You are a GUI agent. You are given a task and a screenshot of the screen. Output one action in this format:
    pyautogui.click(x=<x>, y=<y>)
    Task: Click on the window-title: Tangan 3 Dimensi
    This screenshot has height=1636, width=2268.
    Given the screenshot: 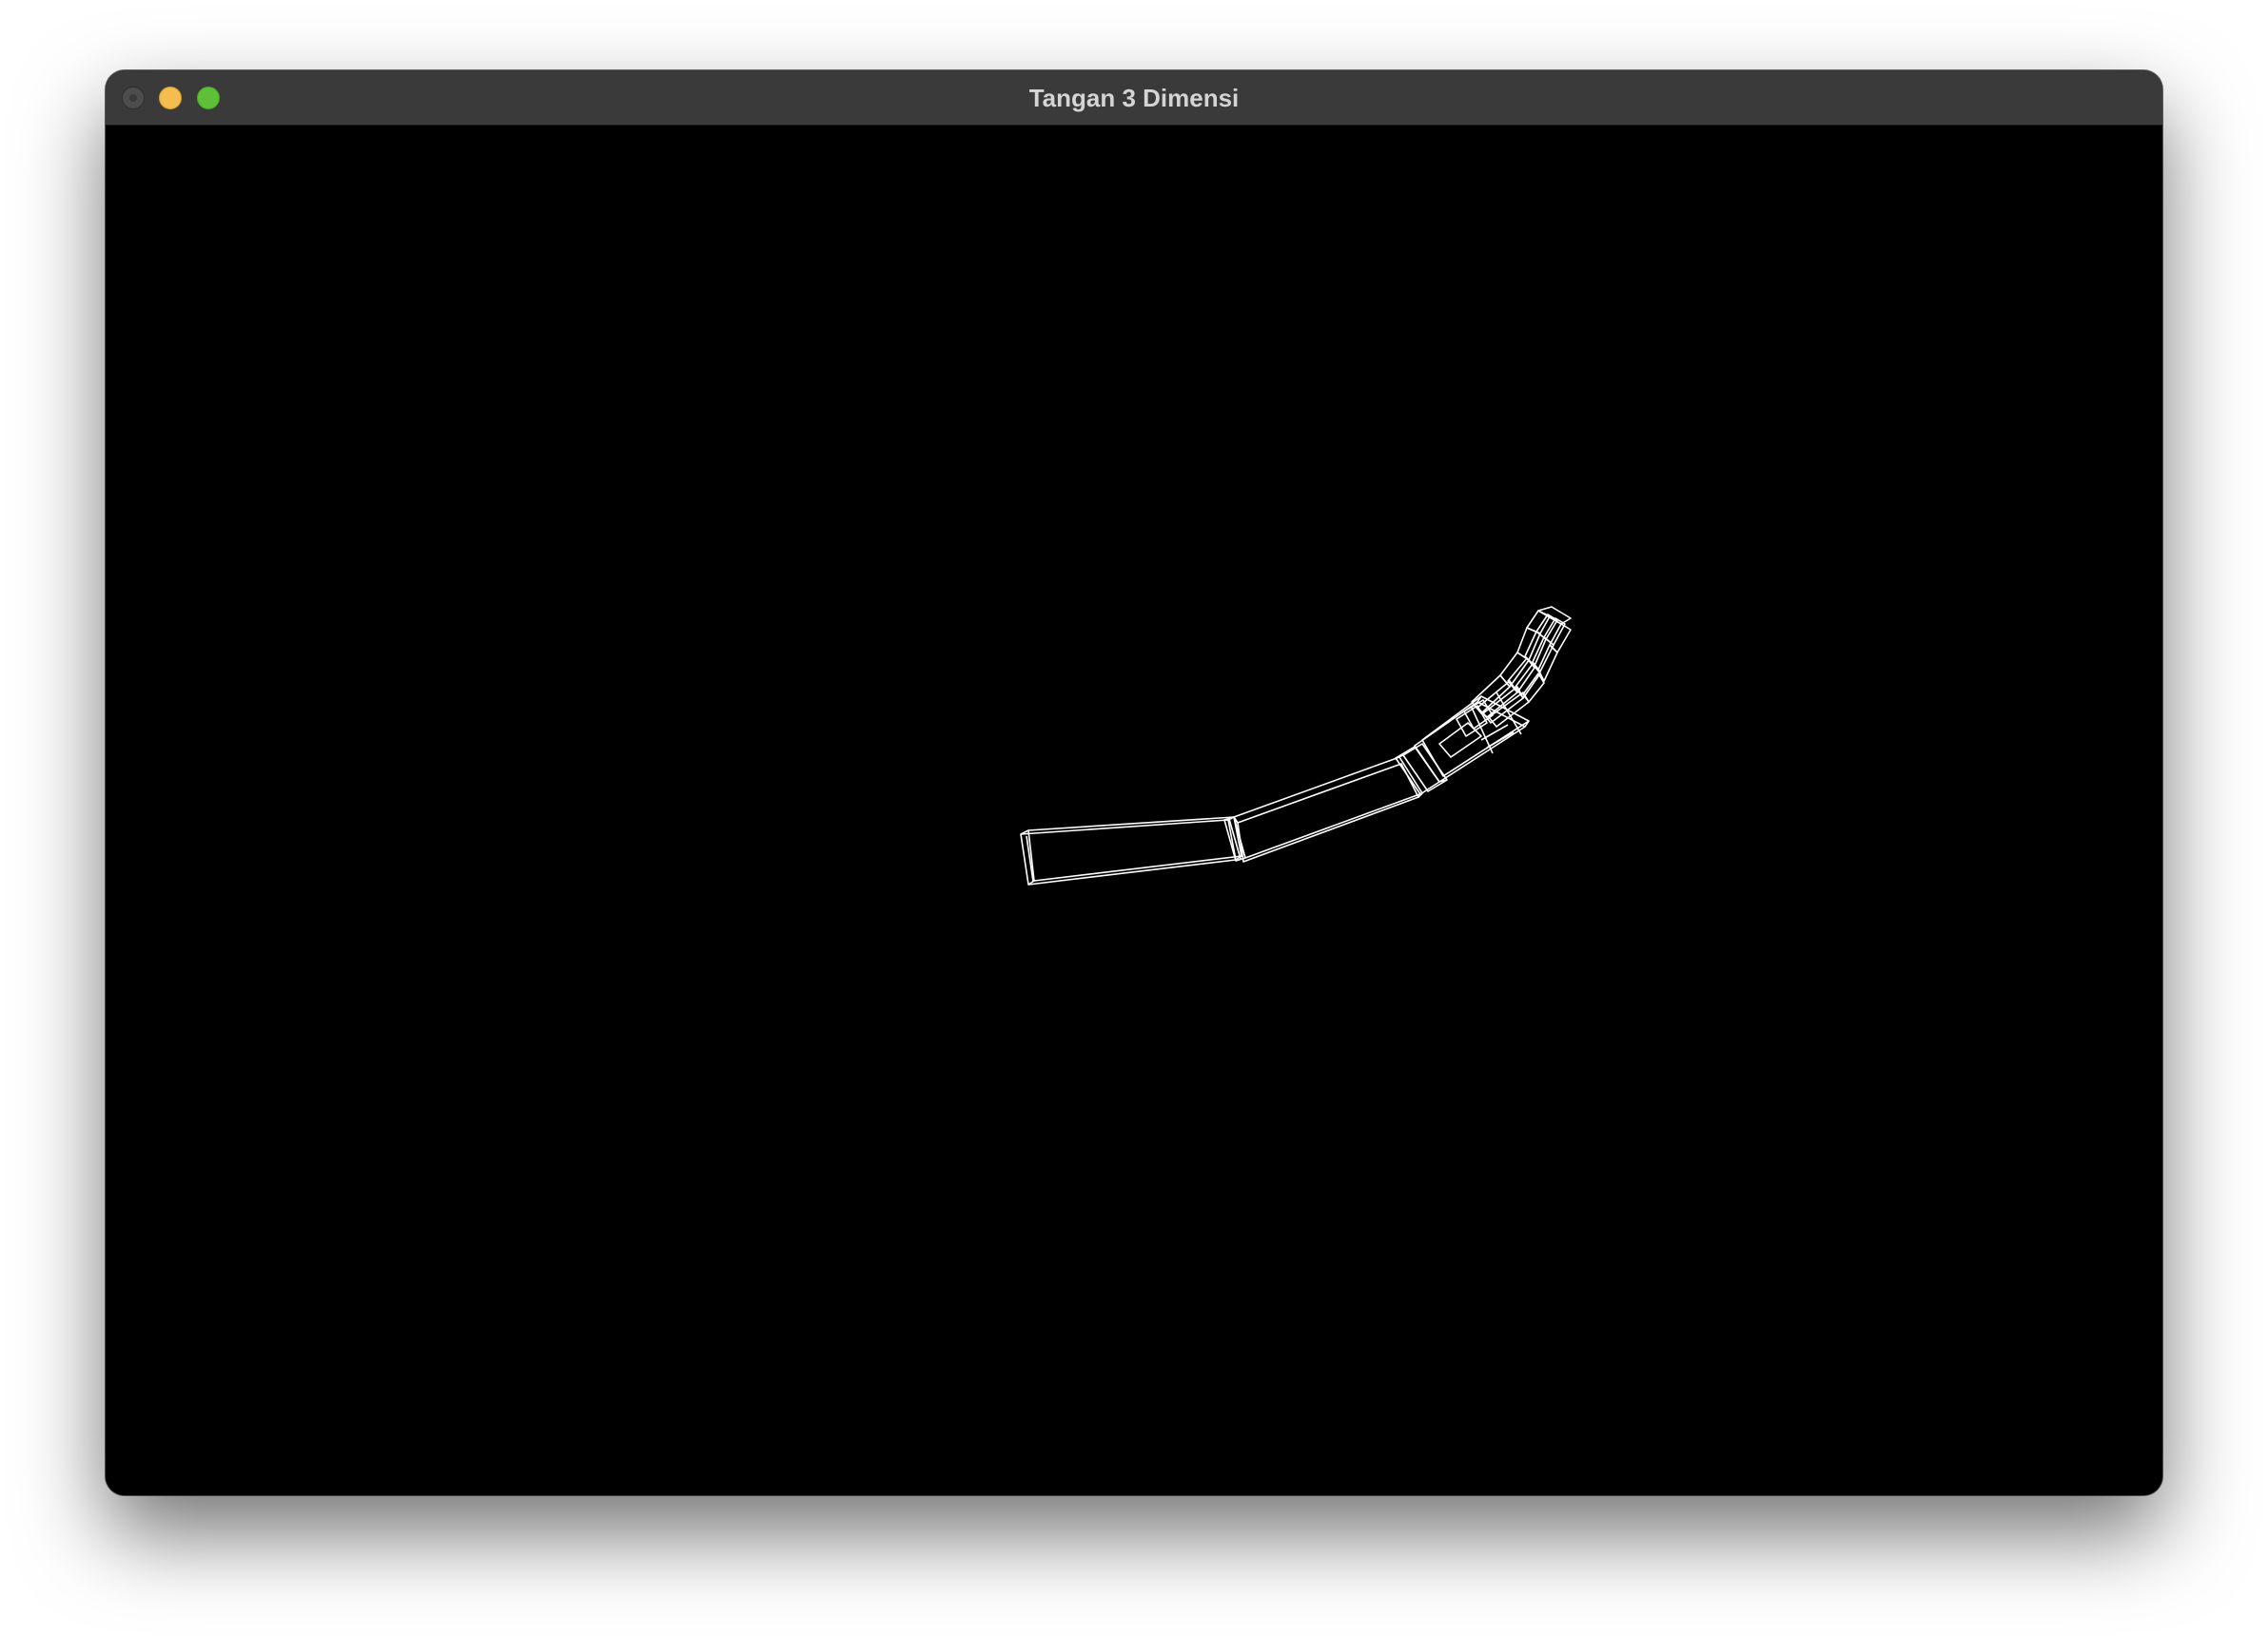 What is the action you would take?
    pyautogui.click(x=1134, y=98)
    